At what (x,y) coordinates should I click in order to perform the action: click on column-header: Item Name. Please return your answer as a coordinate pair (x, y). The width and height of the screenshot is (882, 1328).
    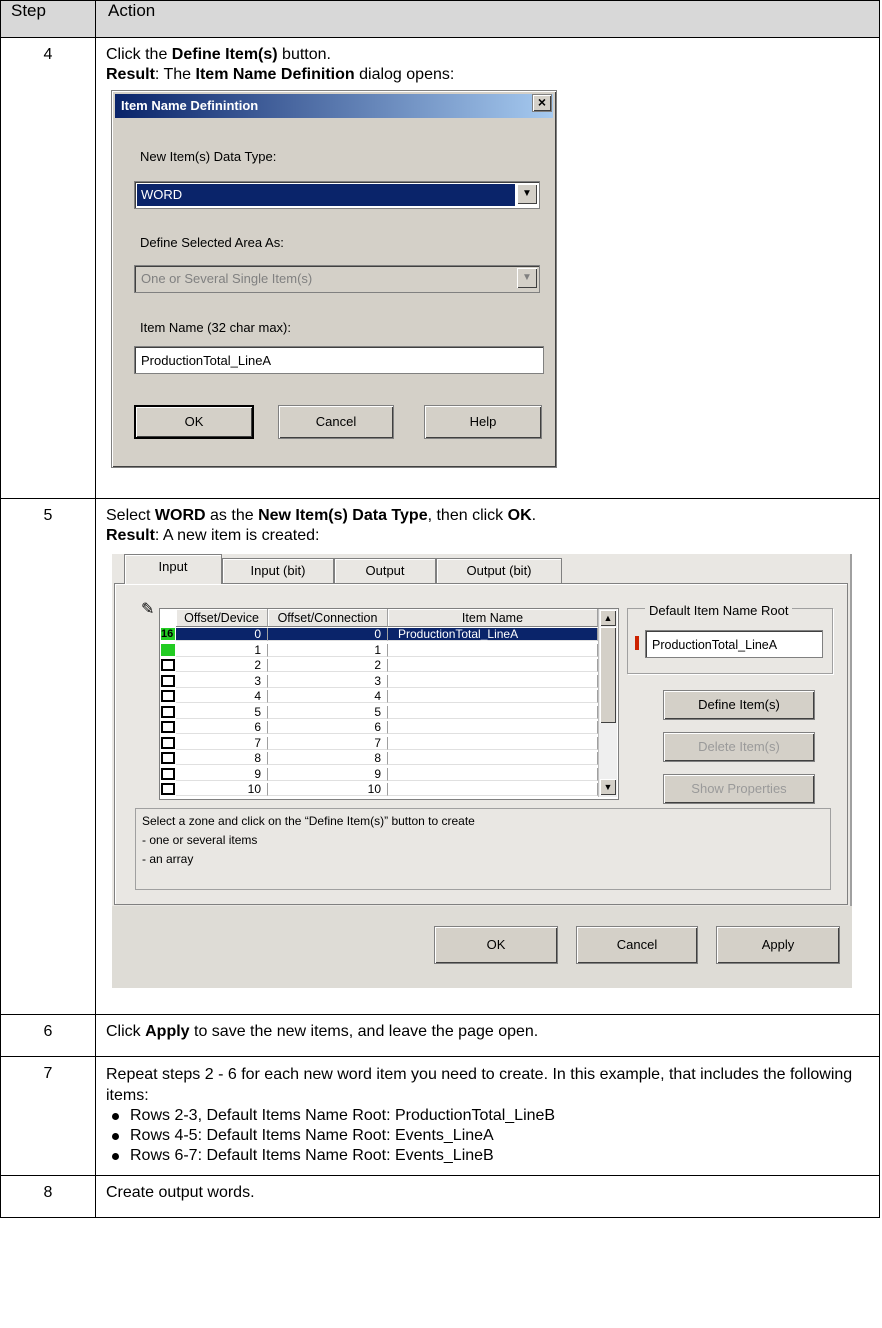
    Looking at the image, I should click on (493, 618).